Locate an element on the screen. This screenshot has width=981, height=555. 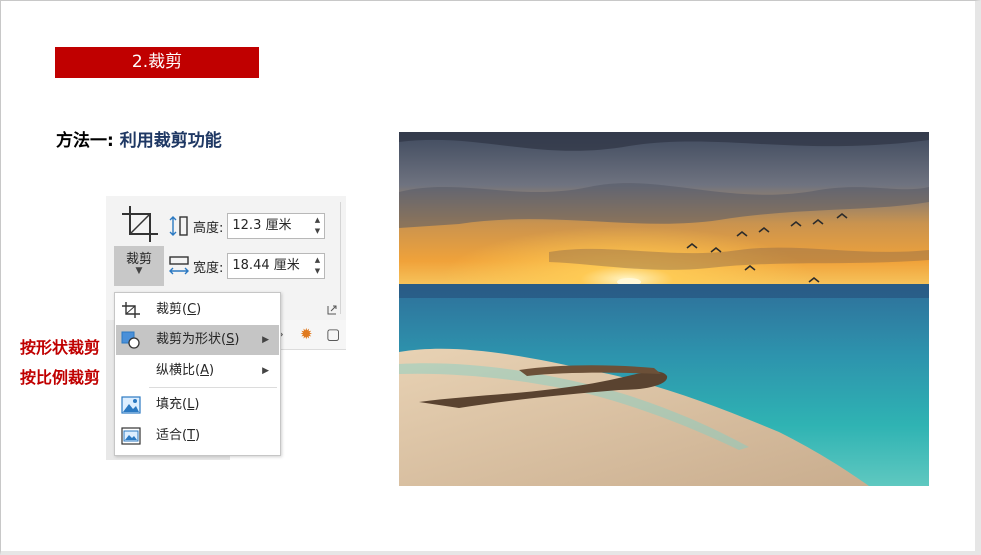
width-label: 宽度: is located at coordinates (208, 268).